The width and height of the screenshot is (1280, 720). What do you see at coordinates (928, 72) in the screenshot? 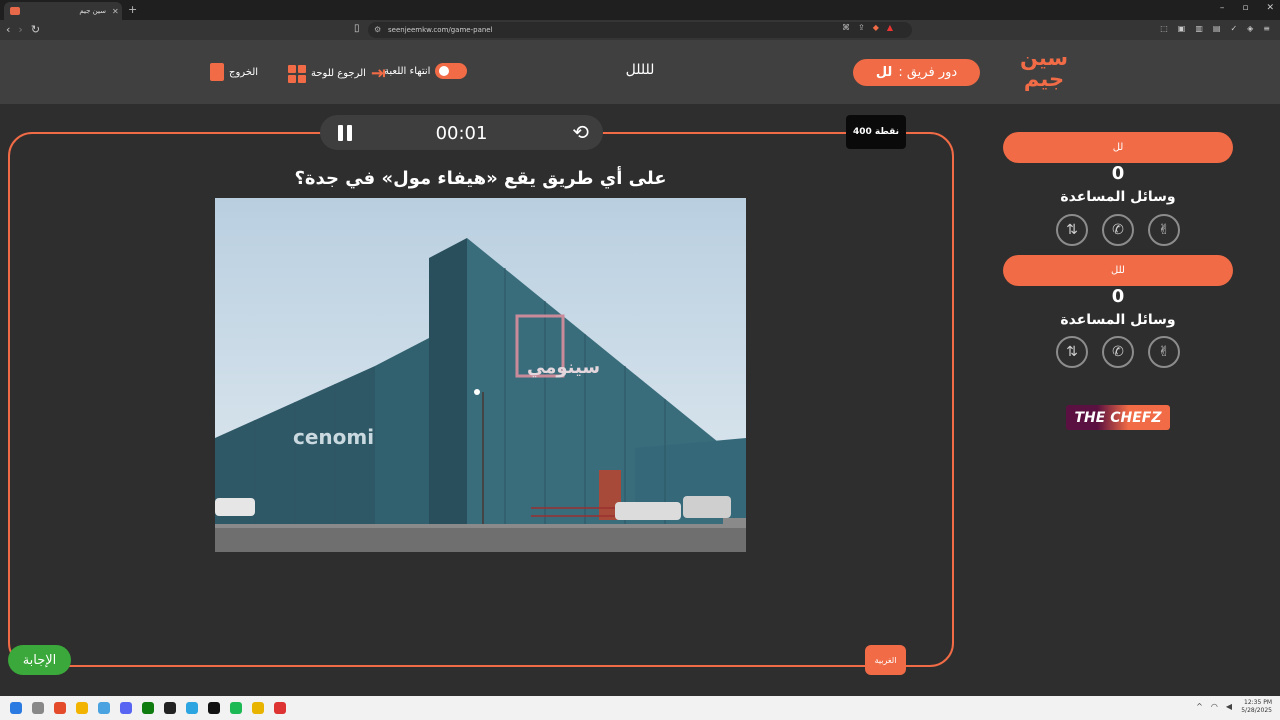
I see `turn-label: دور فريق :` at bounding box center [928, 72].